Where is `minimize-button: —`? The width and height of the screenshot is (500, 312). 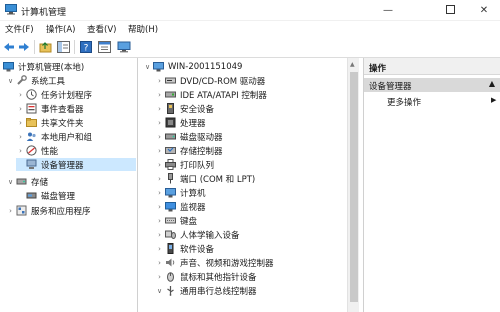 minimize-button: — is located at coordinates (388, 10).